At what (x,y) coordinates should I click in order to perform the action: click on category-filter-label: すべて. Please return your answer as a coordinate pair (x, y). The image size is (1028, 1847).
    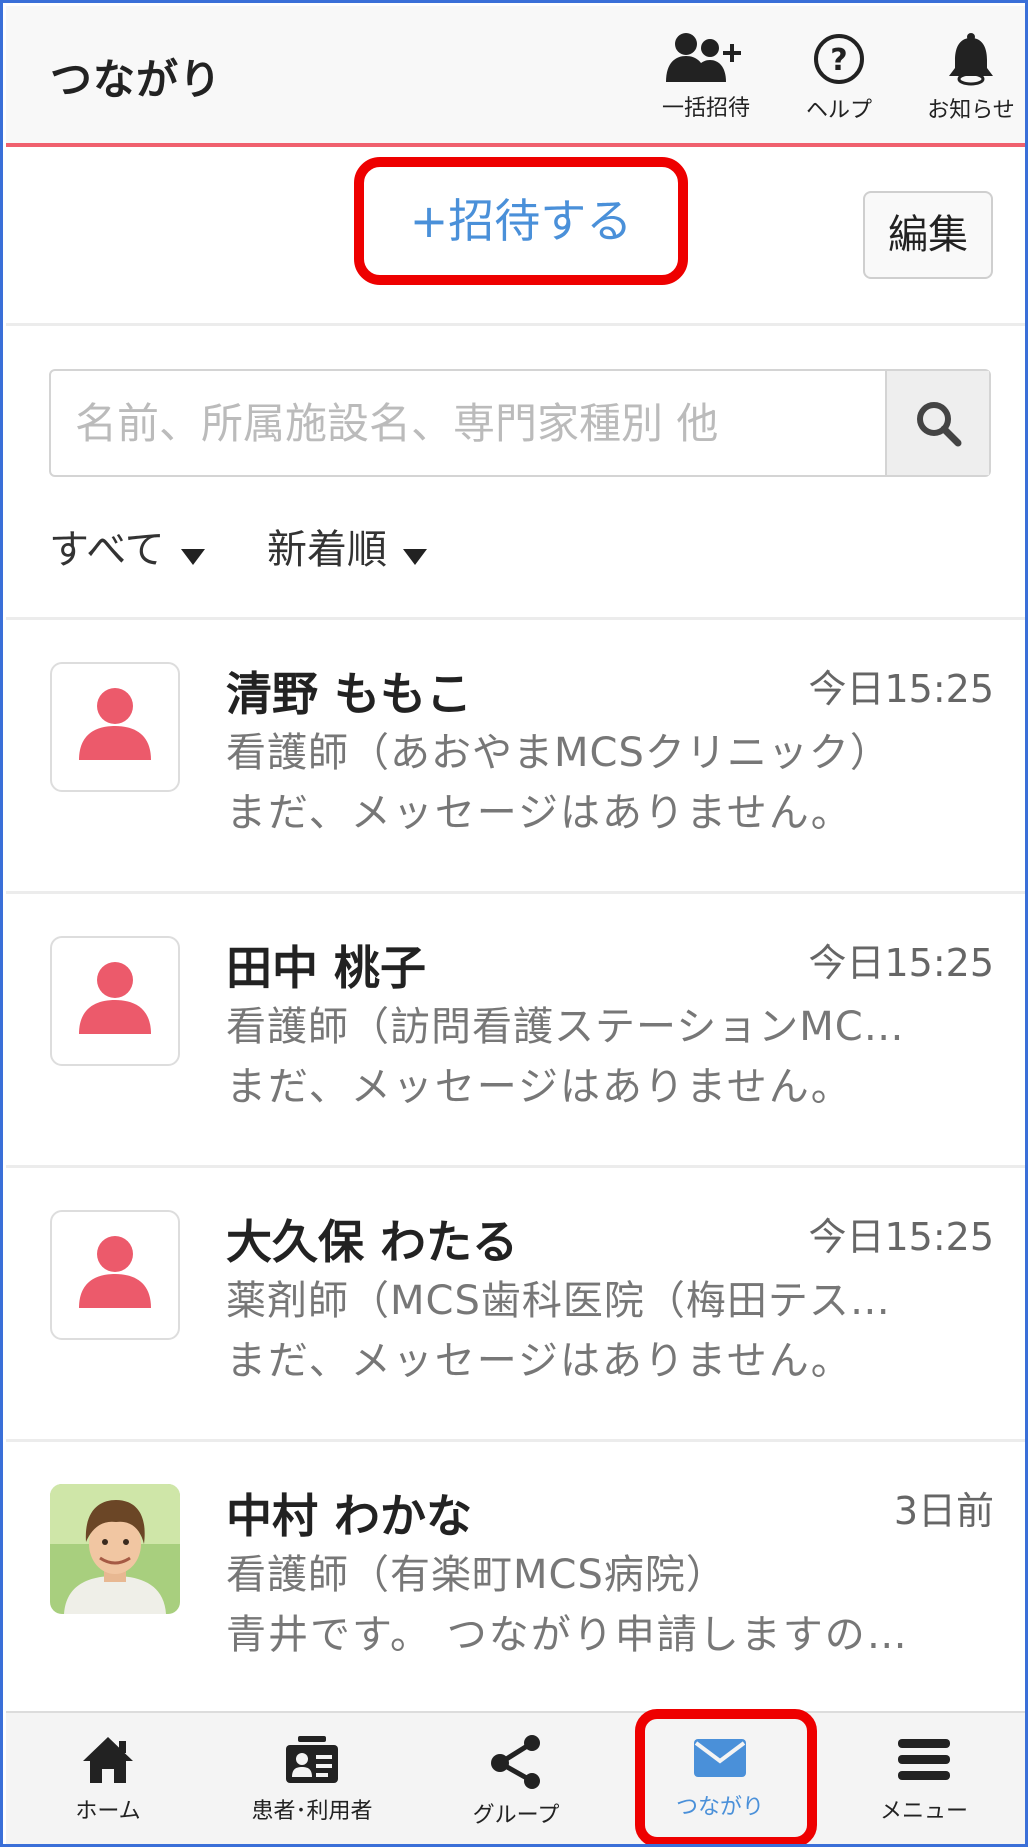
    Looking at the image, I should click on (107, 550).